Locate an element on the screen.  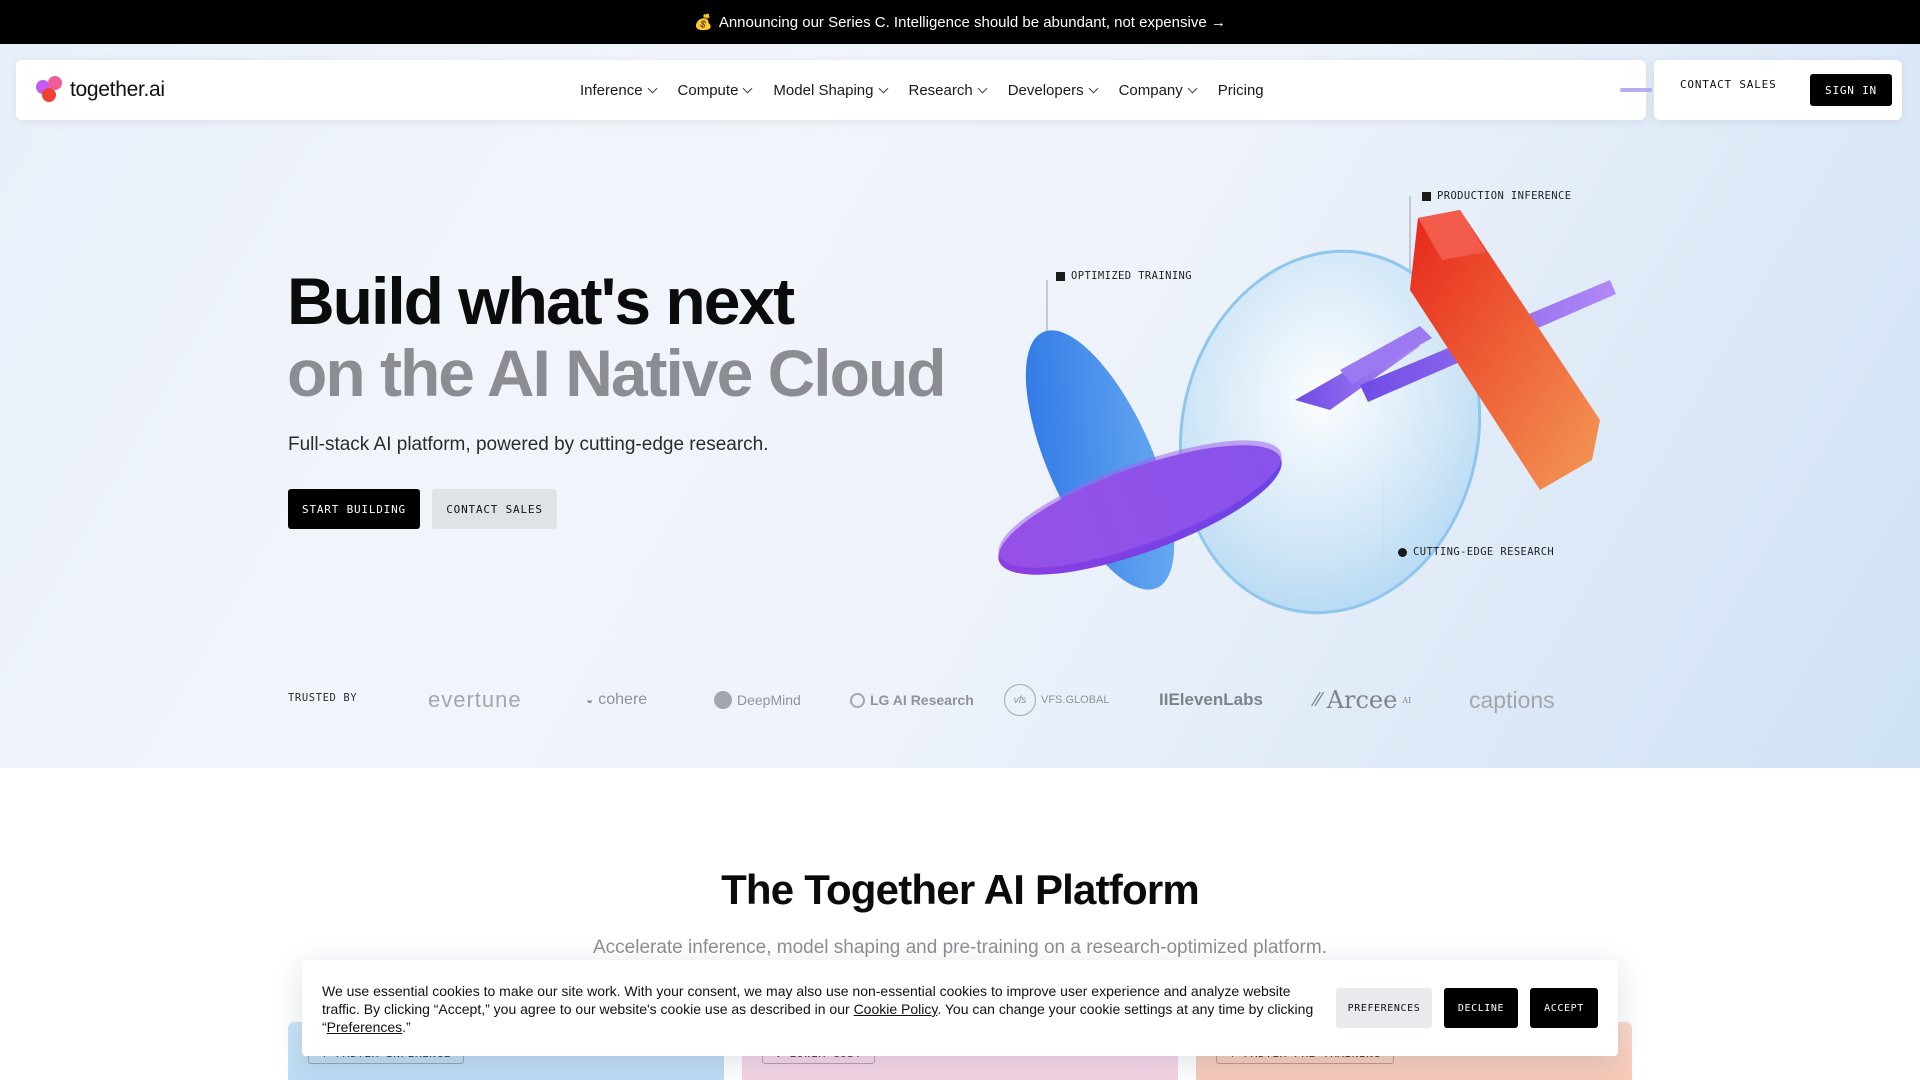
hero-title-line1: Build what's next is located at coordinates (541, 301).